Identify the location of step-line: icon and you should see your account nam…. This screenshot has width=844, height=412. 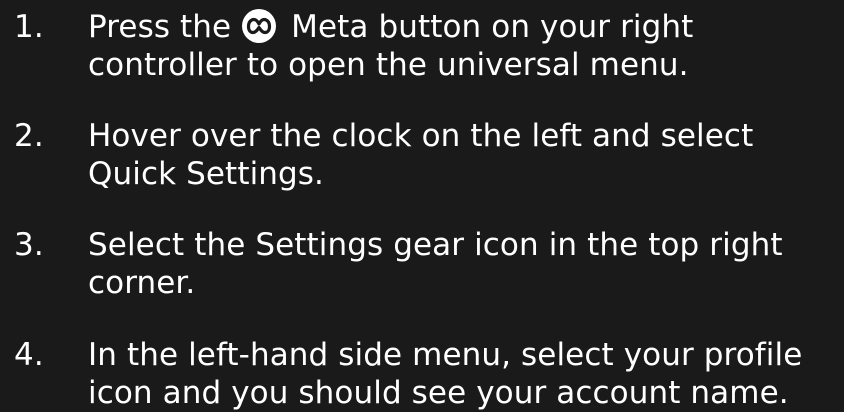
(438, 393).